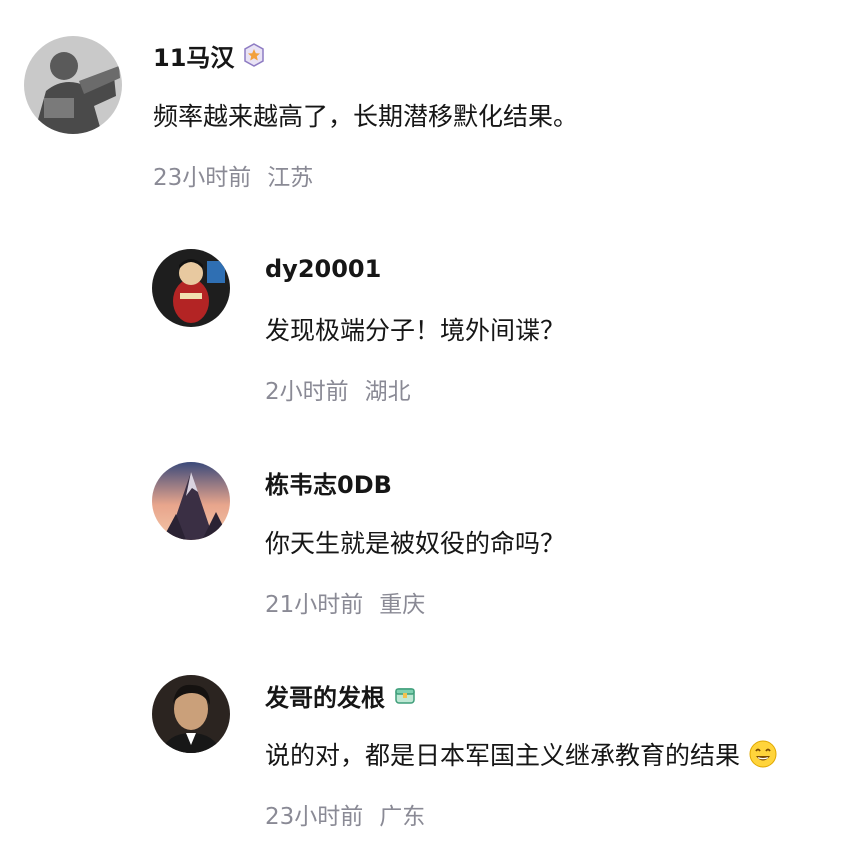 The image size is (854, 852). Describe the element at coordinates (763, 754) in the screenshot. I see `grinning-emoji-icon` at that location.